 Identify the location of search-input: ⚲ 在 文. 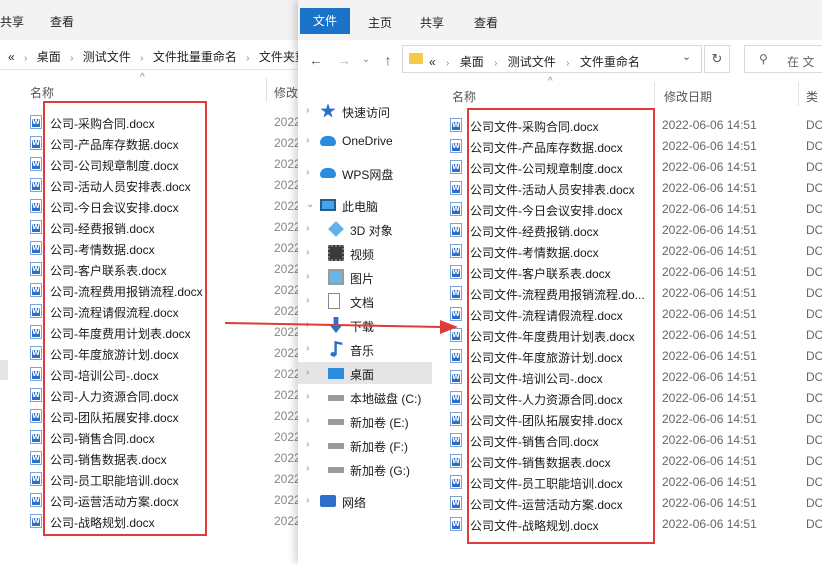
(783, 59).